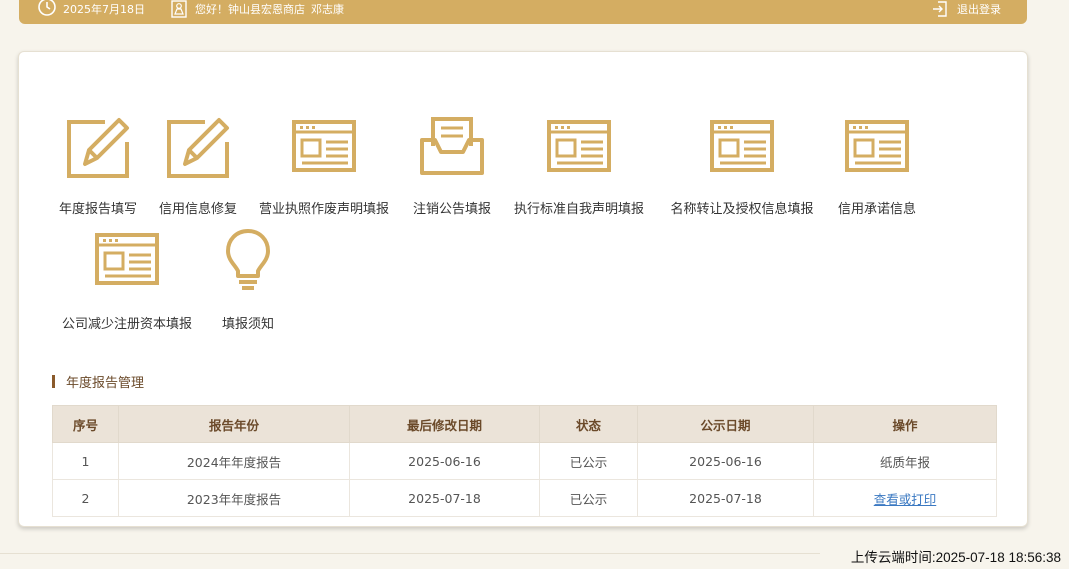 Image resolution: width=1069 pixels, height=569 pixels. I want to click on section-title-text: 年度报告管理, so click(105, 383).